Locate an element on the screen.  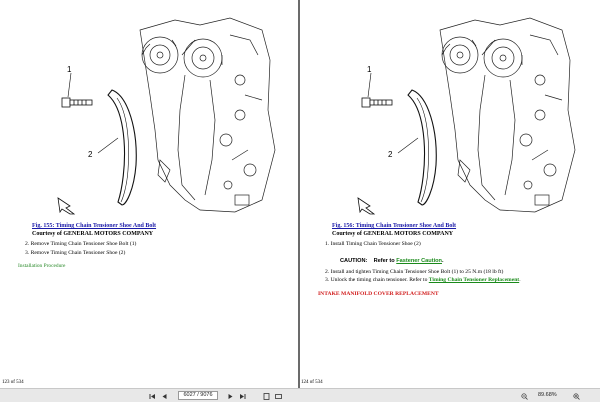
fastener-caution-link: Fastener Caution is located at coordinates (419, 261).